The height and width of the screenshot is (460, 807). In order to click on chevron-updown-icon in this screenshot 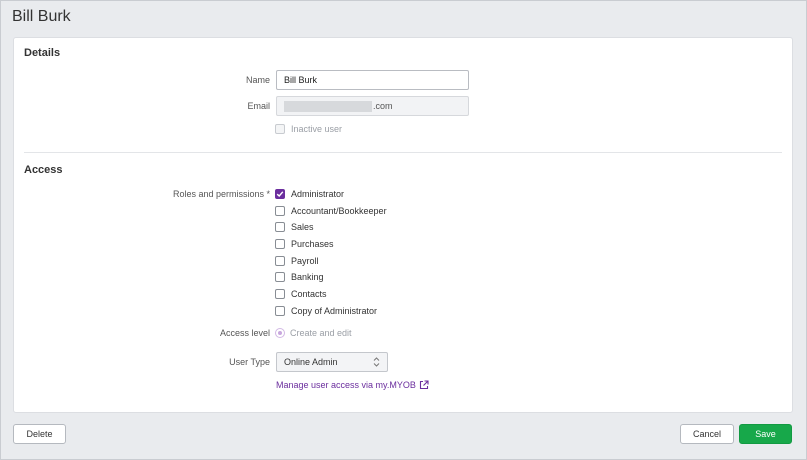, I will do `click(376, 362)`.